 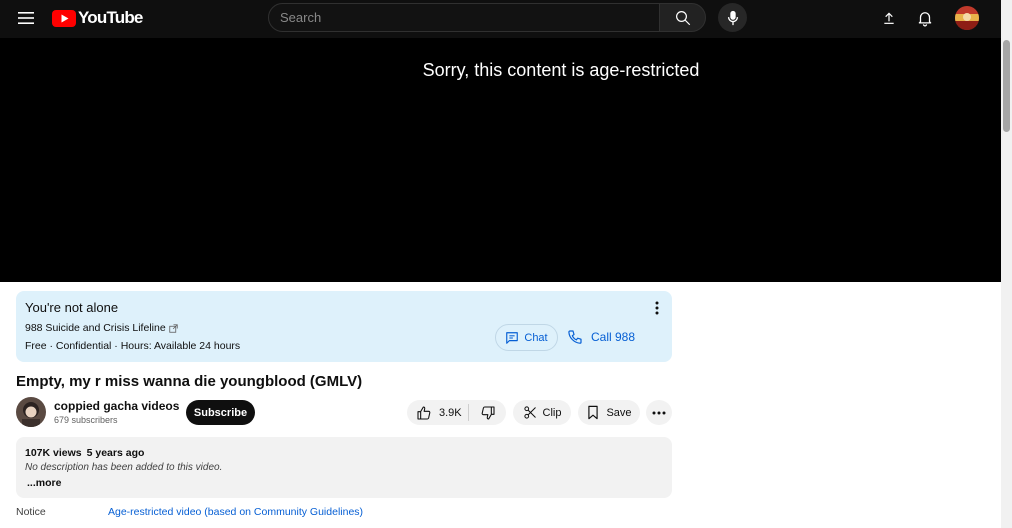 What do you see at coordinates (26, 18) in the screenshot?
I see `hamburger-menu-icon` at bounding box center [26, 18].